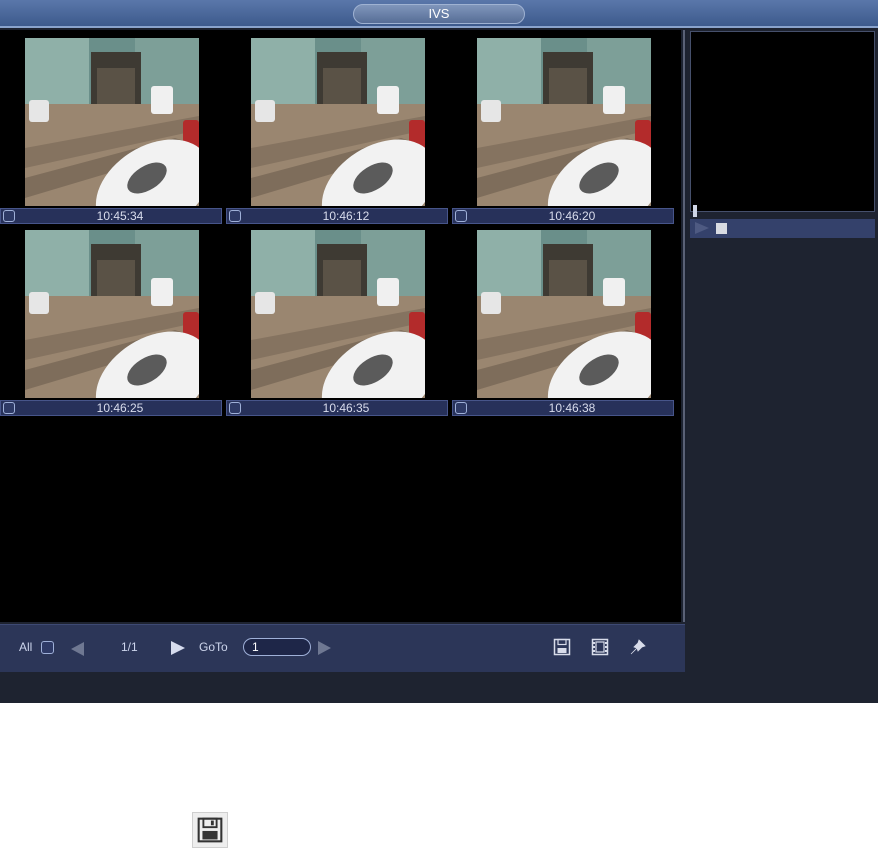 This screenshot has height=852, width=878. What do you see at coordinates (572, 216) in the screenshot?
I see `snapshot-time: 10:46:20` at bounding box center [572, 216].